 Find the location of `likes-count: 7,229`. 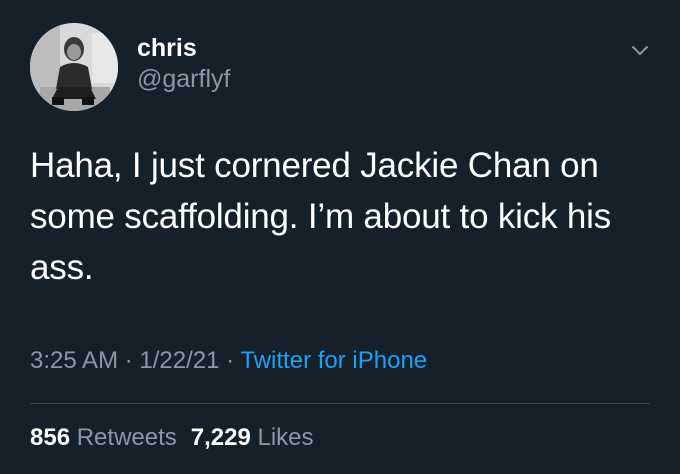

likes-count: 7,229 is located at coordinates (220, 437).